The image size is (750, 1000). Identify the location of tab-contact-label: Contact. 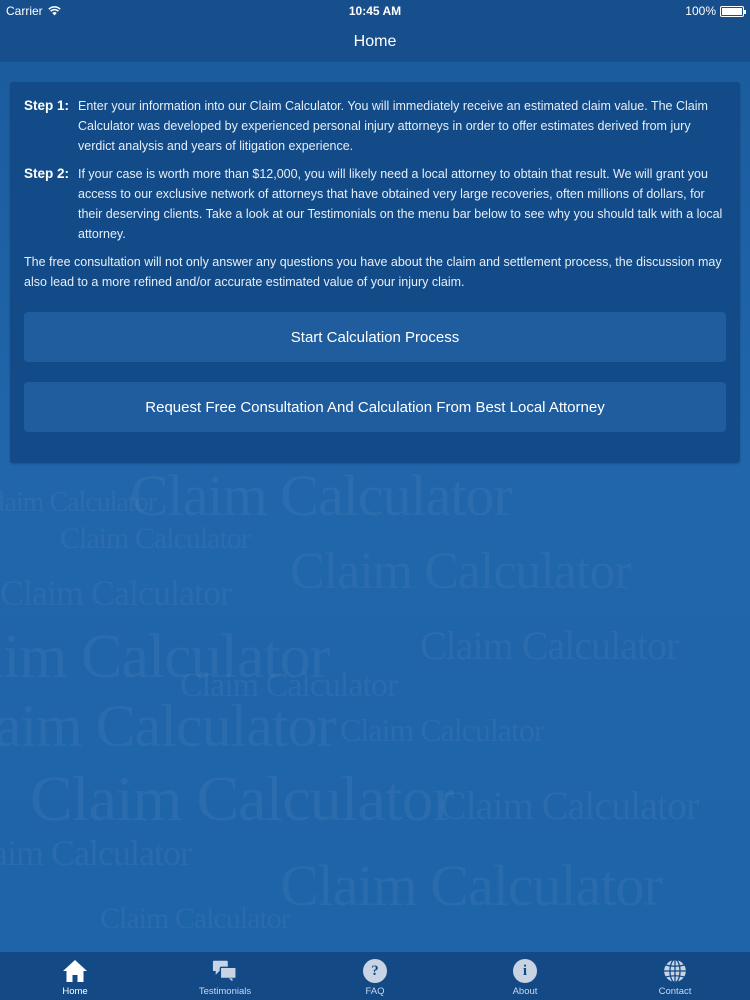
(675, 991).